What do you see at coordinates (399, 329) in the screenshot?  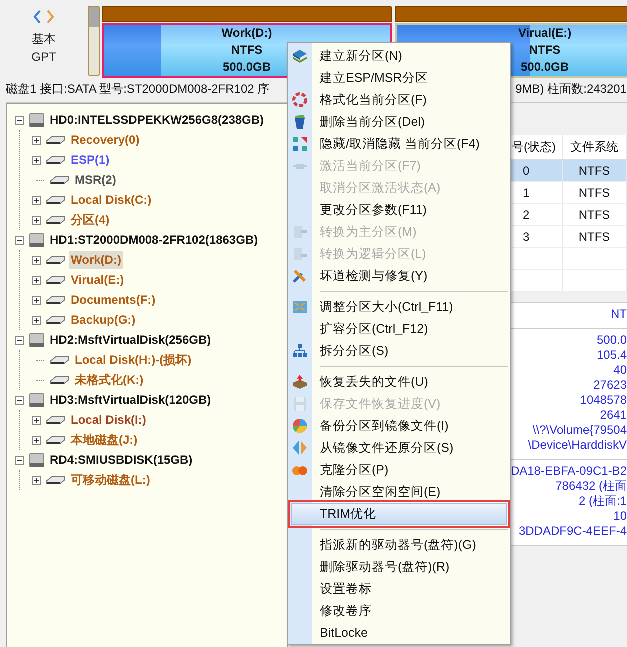 I see `menu-item: 扩容分区(Ctrl_F12)` at bounding box center [399, 329].